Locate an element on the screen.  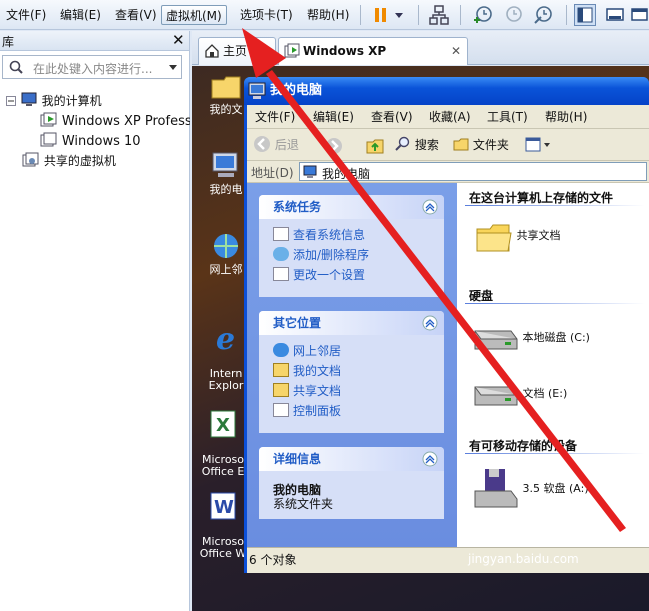
group-divider is located at coordinates (555, 453).